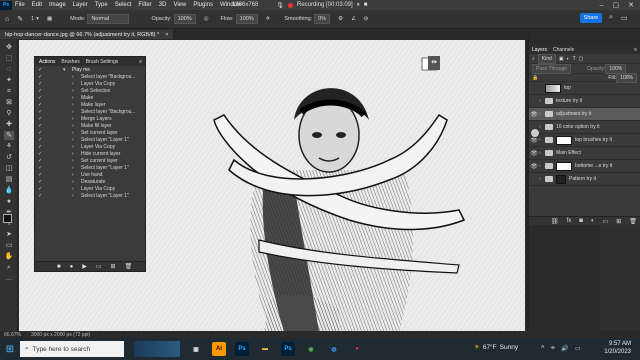  Describe the element at coordinates (552, 68) in the screenshot. I see `blend-mode-dropdown: Pass Through` at that location.